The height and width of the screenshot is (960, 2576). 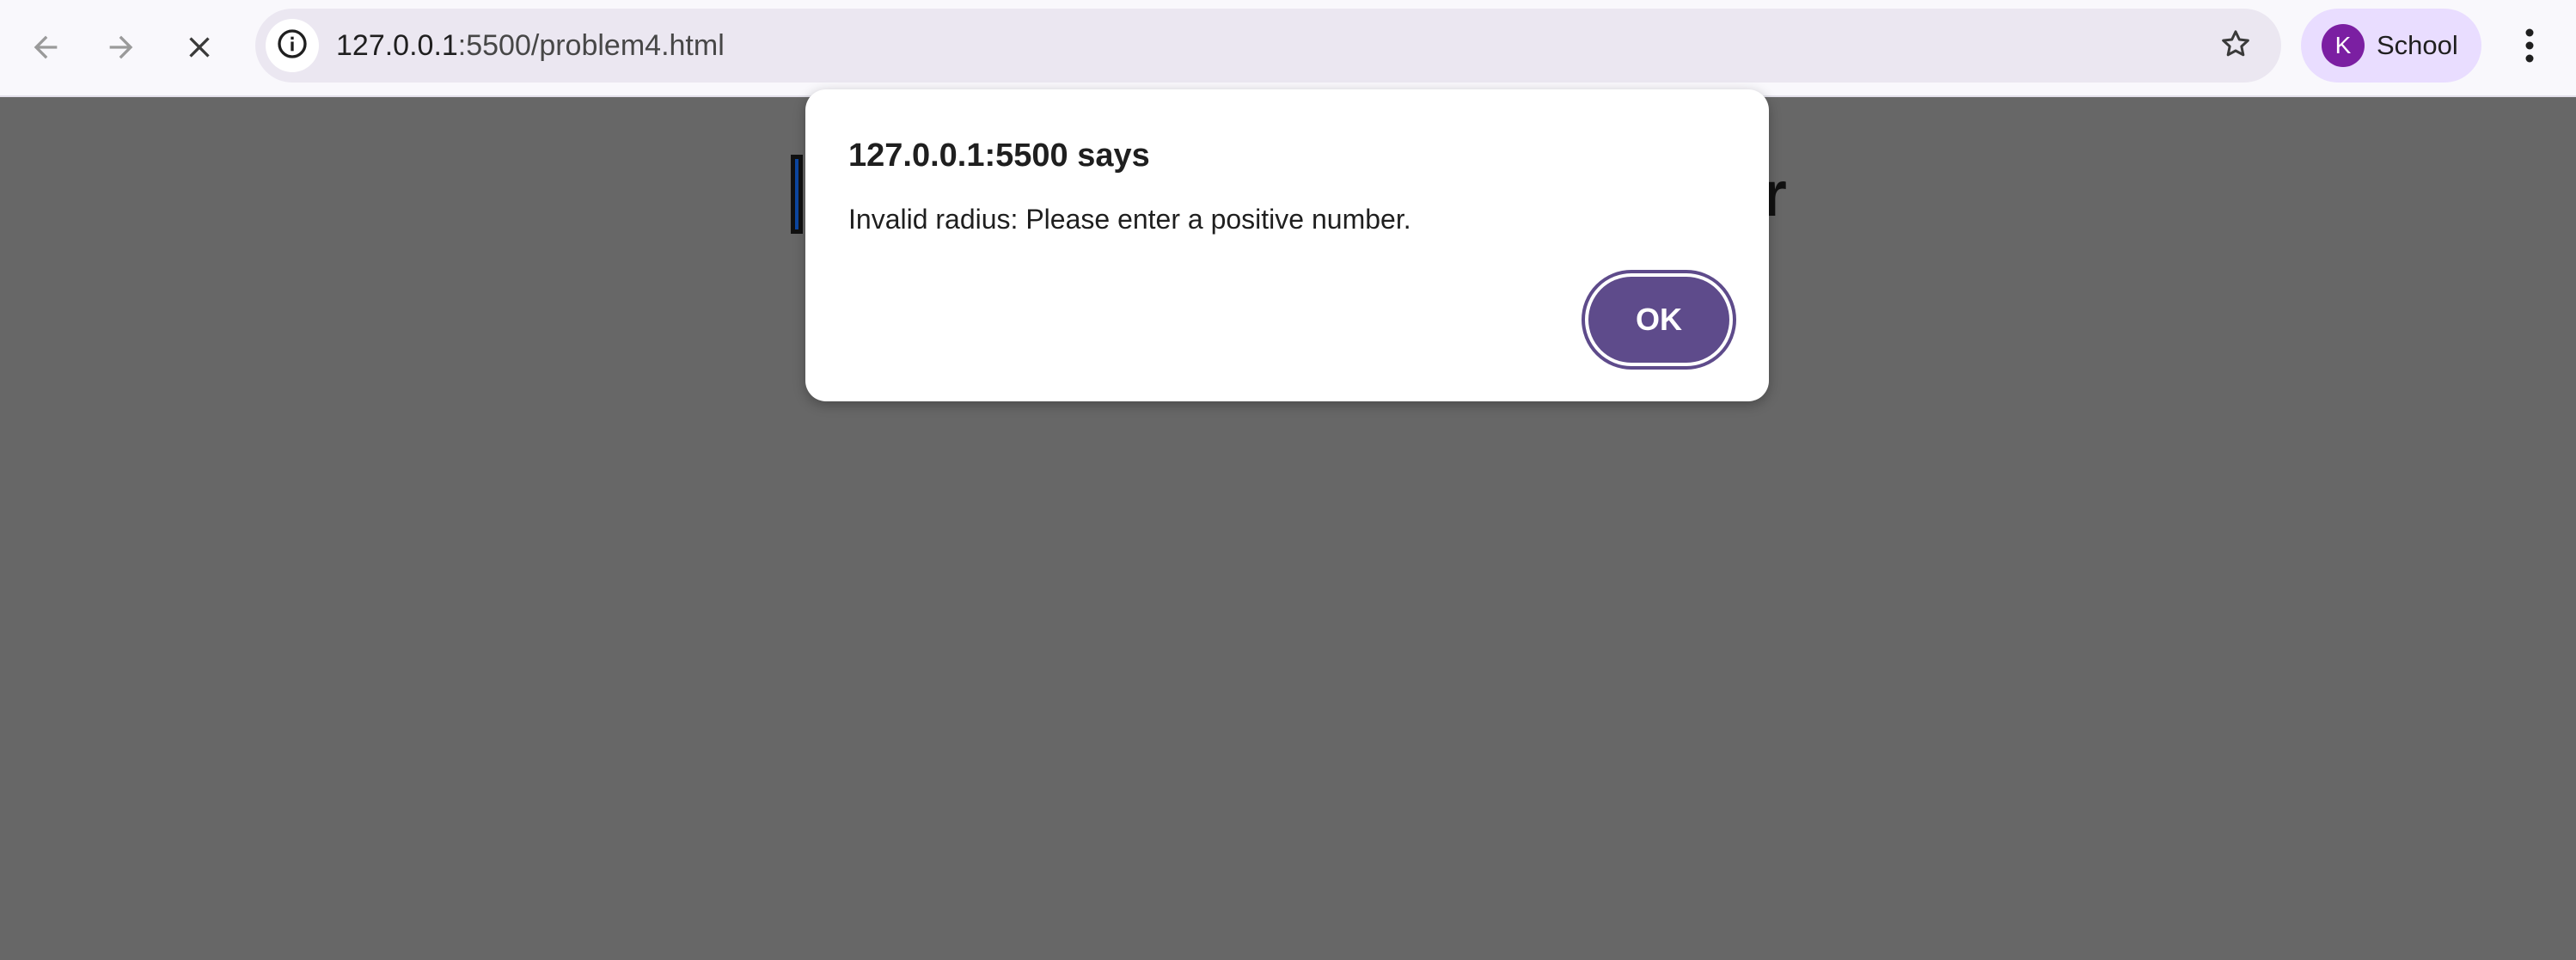 I want to click on more-vertical-icon, so click(x=2530, y=48).